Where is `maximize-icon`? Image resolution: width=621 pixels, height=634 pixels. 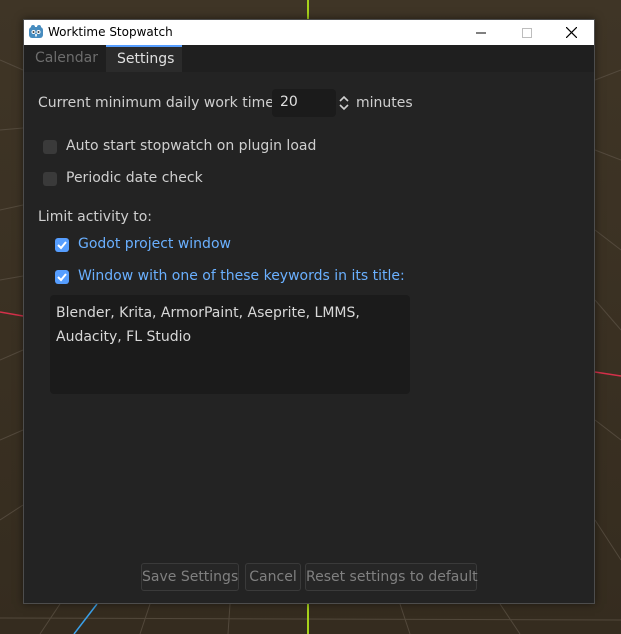
maximize-icon is located at coordinates (527, 32).